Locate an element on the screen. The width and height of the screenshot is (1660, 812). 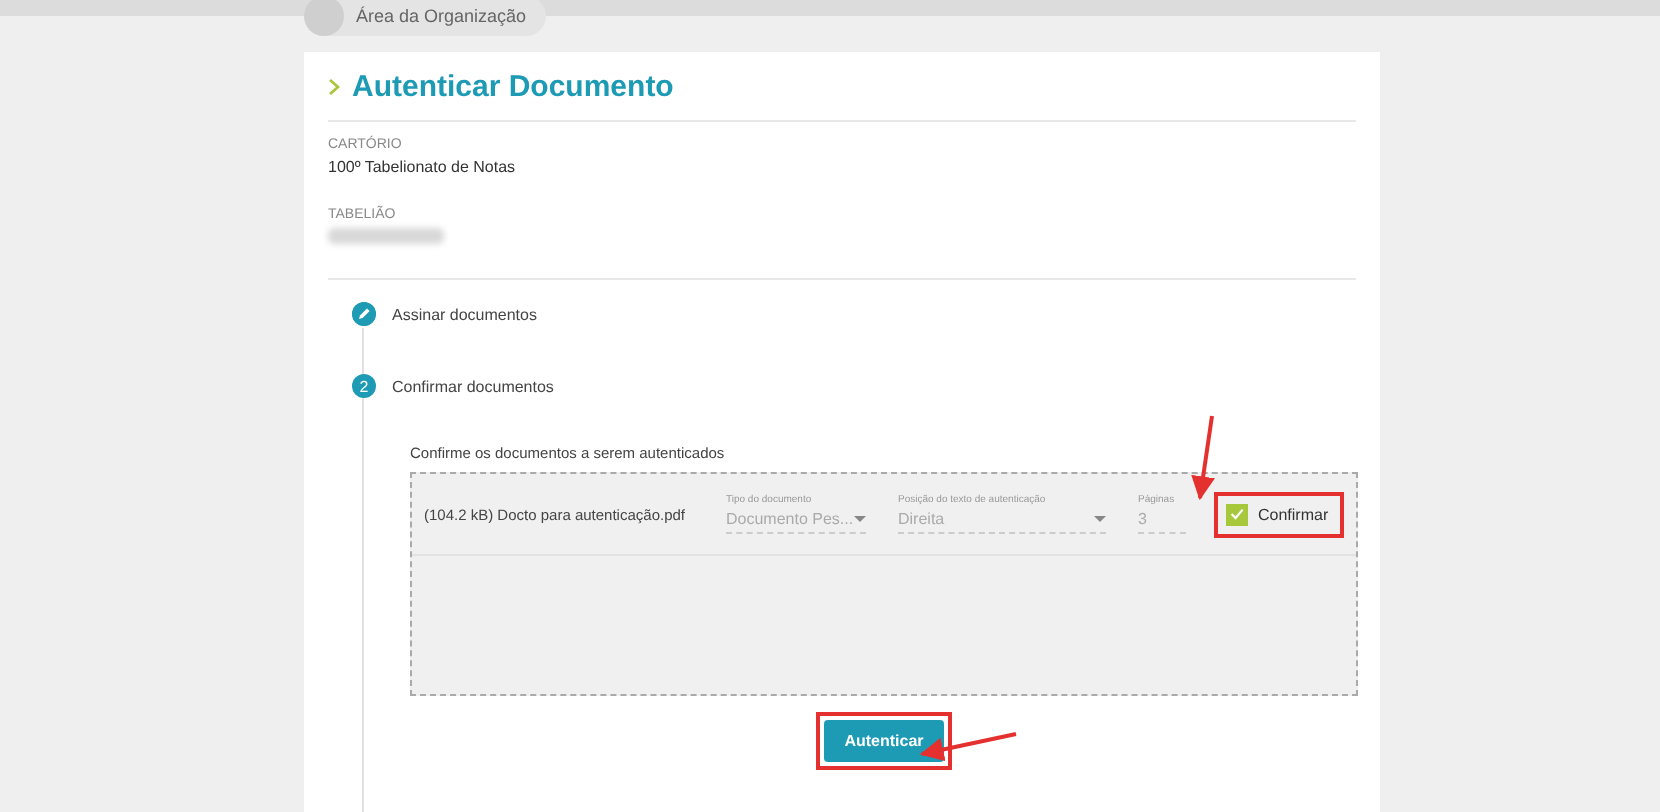
page-title: Autenticar Documento is located at coordinates (513, 86).